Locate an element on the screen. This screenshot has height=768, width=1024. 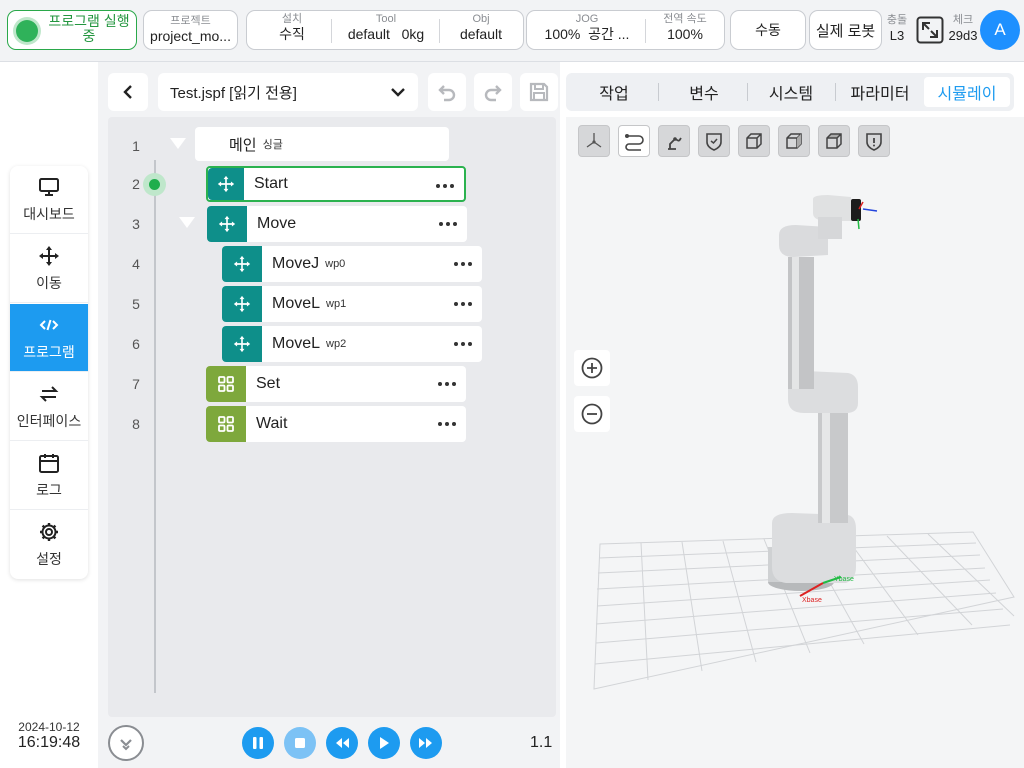
waypoint-label: wp2 is located at coordinates (336, 344).